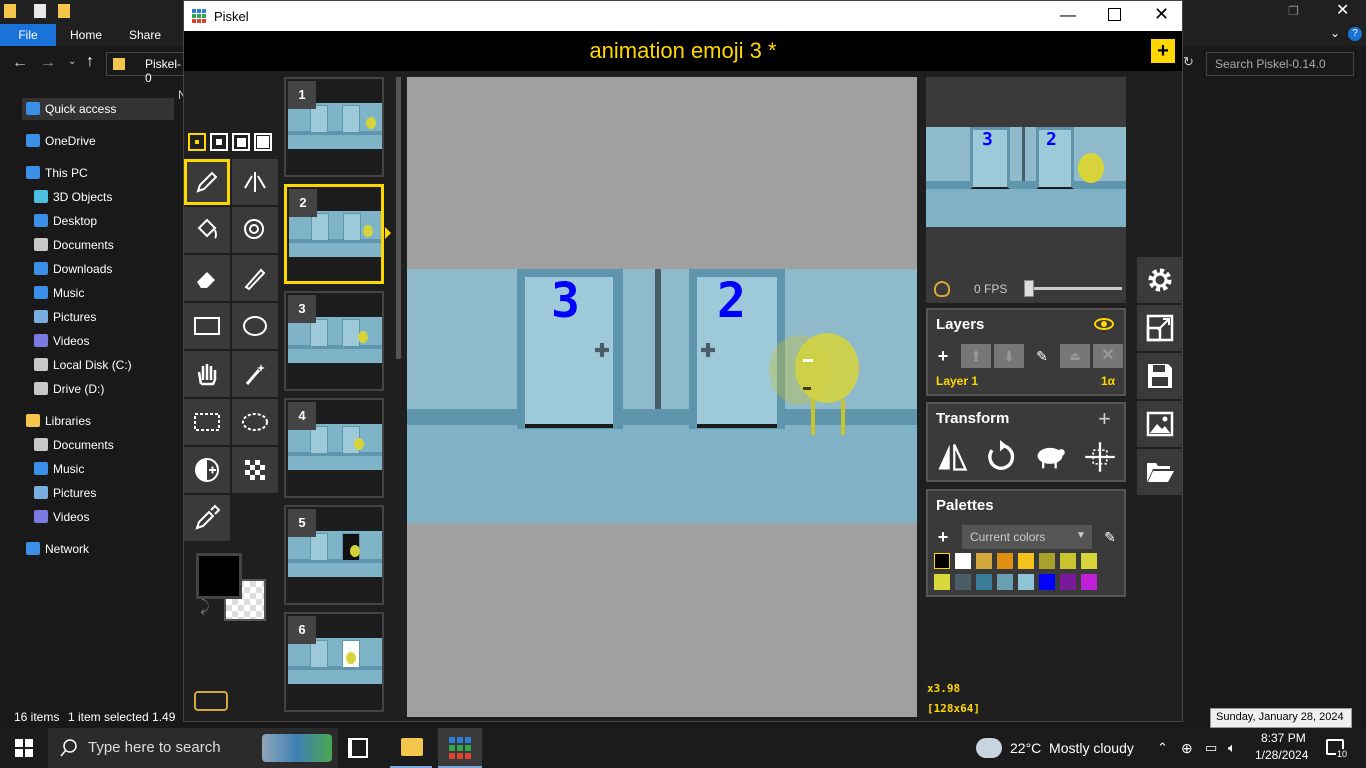  I want to click on sheep-icon, so click(1051, 458).